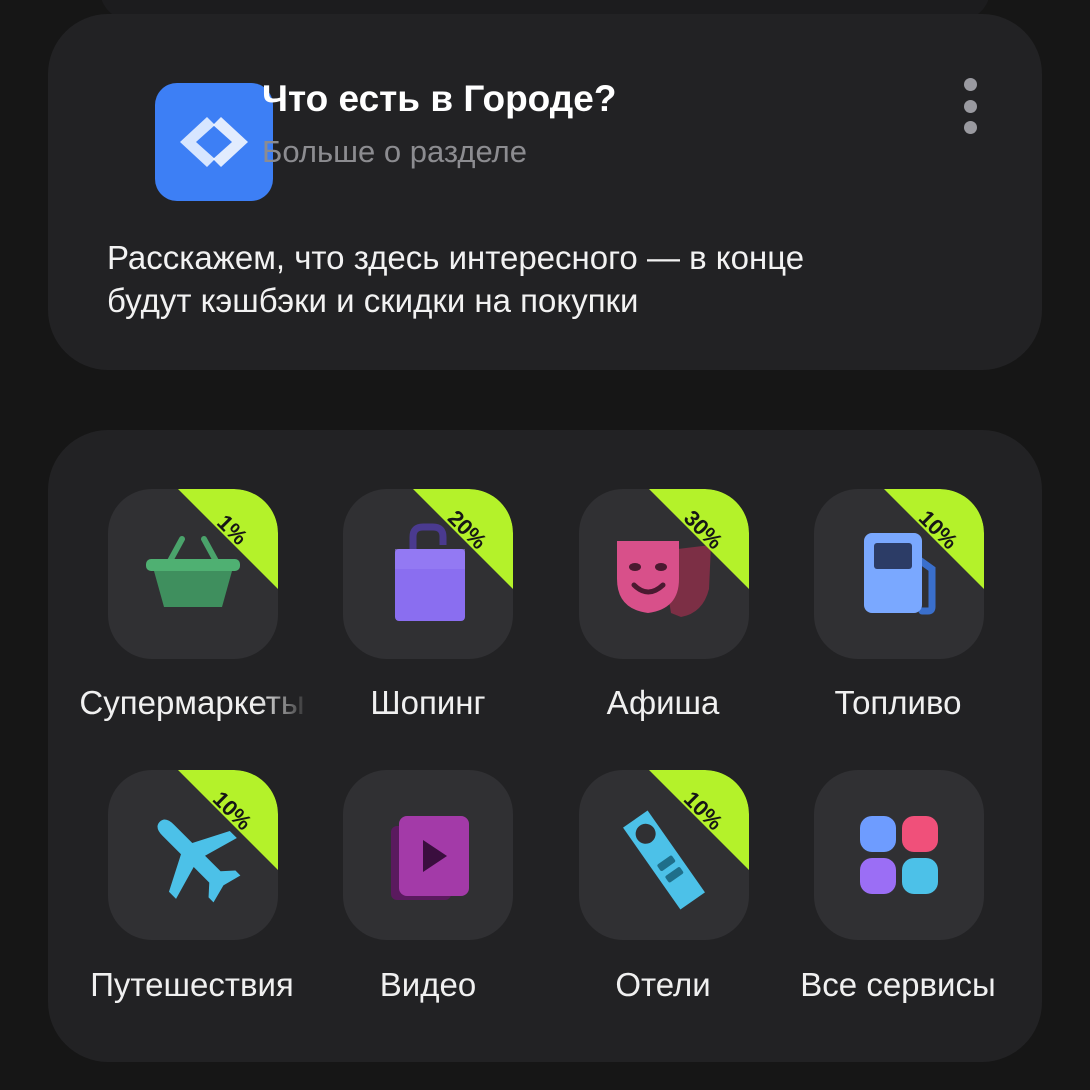  I want to click on service-tile-hotels: 10%, so click(664, 855).